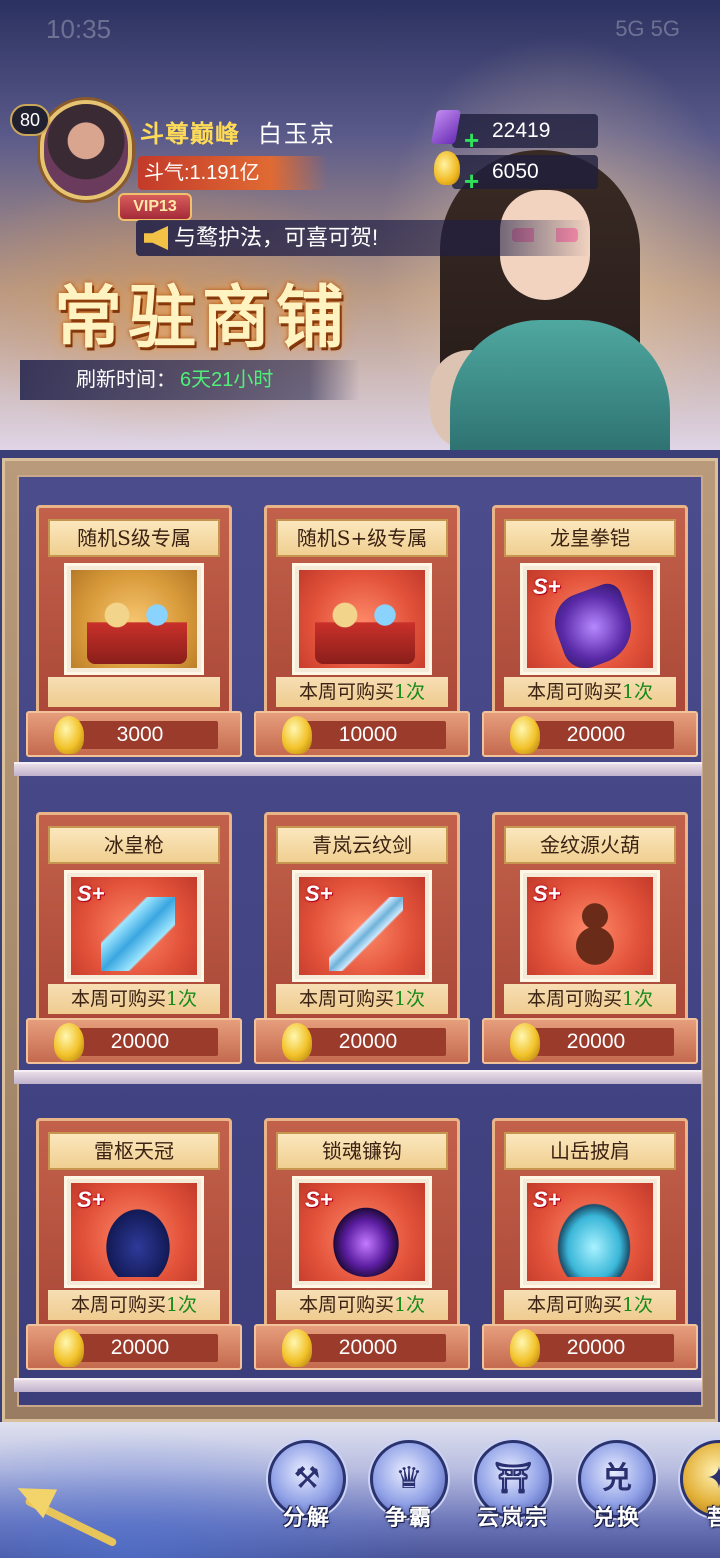 Image resolution: width=720 pixels, height=1558 pixels. What do you see at coordinates (306, 1518) in the screenshot?
I see `nav-label: 分解` at bounding box center [306, 1518].